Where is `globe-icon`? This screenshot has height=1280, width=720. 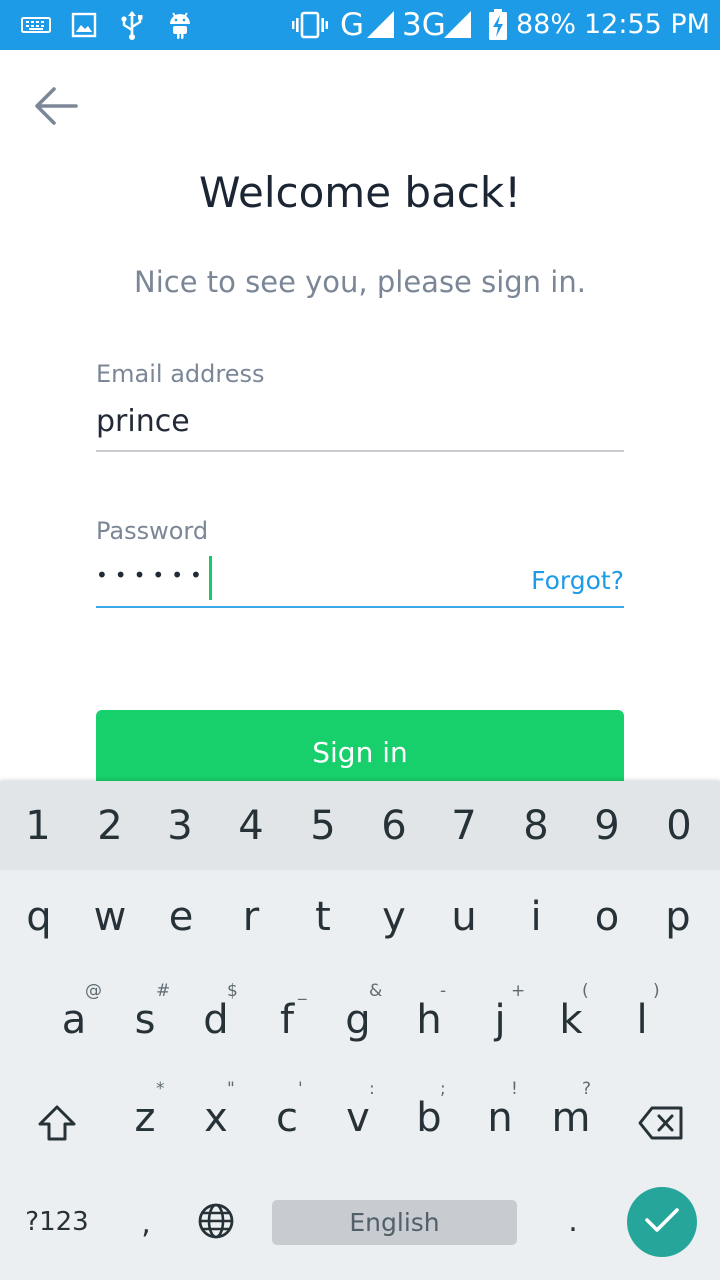 globe-icon is located at coordinates (216, 1223).